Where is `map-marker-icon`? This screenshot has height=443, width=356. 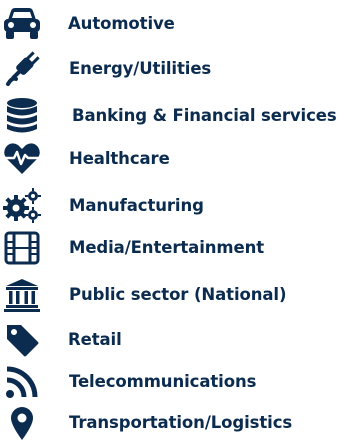
map-marker-icon is located at coordinates (22, 423).